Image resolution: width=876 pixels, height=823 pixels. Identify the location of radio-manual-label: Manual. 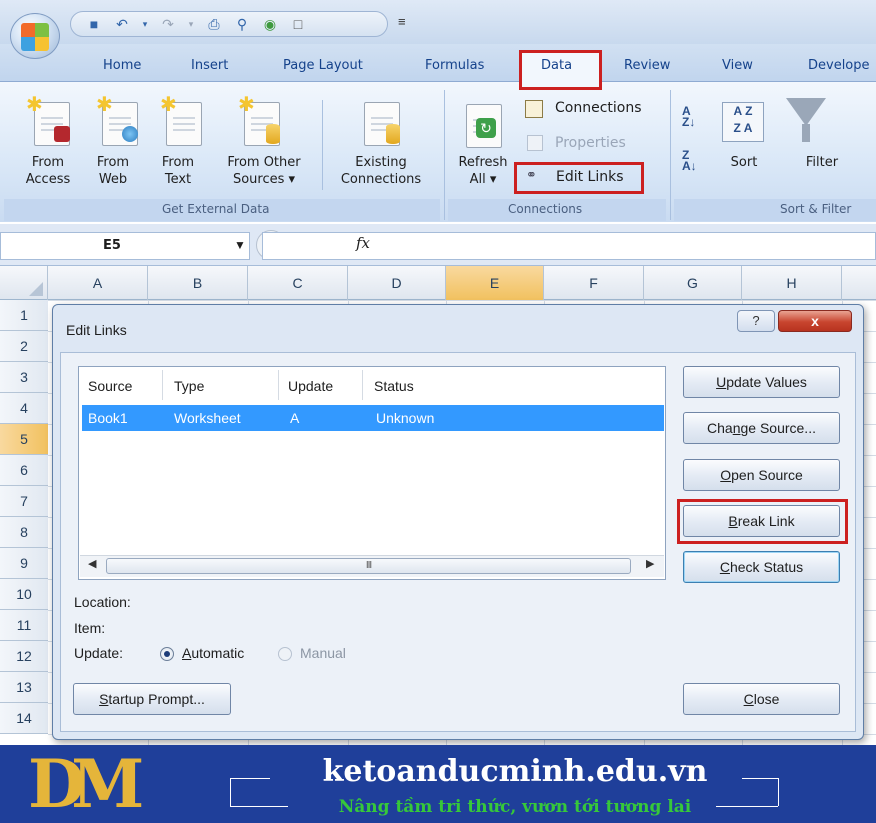
(323, 653).